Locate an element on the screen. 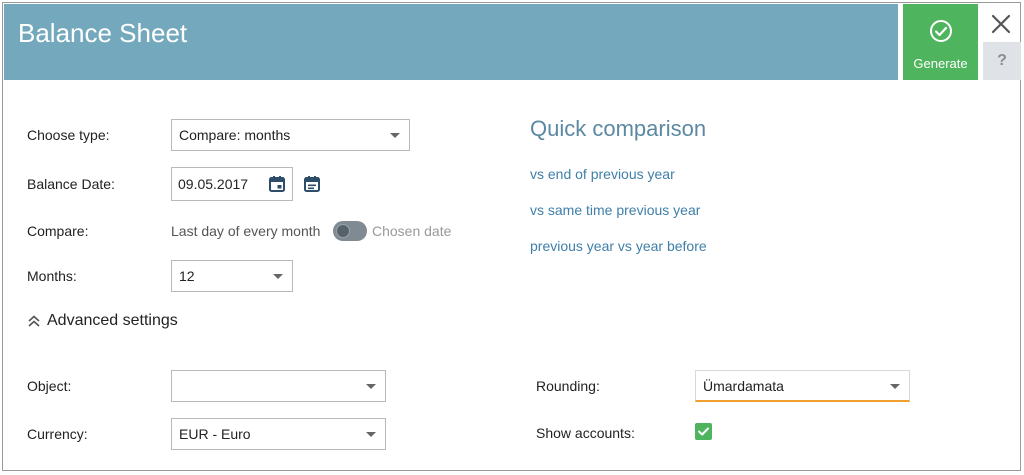  currency-value: EUR - Euro is located at coordinates (215, 434).